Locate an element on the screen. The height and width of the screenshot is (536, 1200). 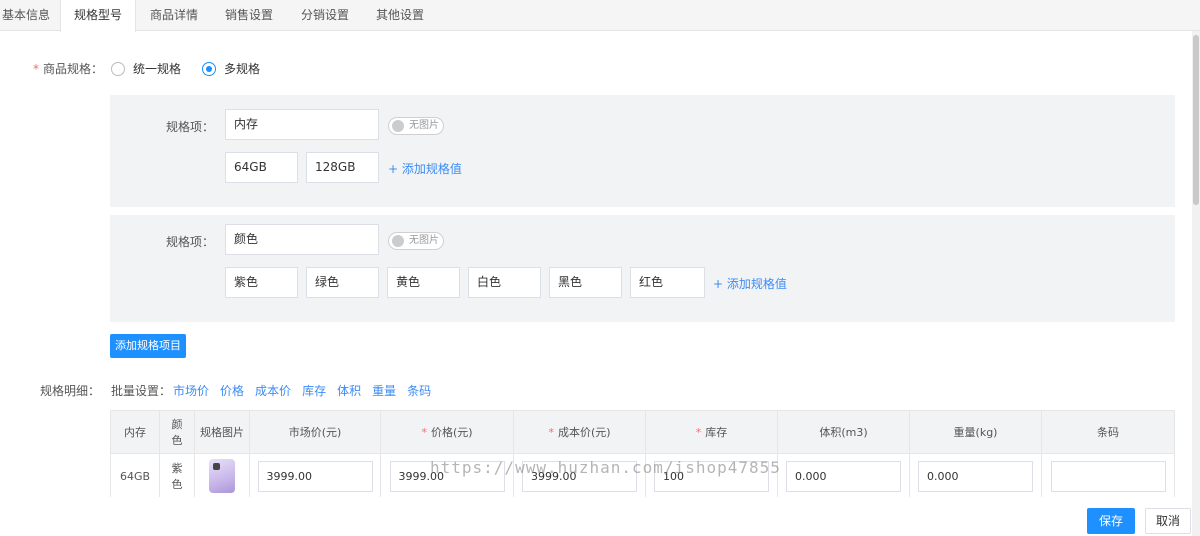
tab-other-settings: 其他设置 is located at coordinates (400, 15).